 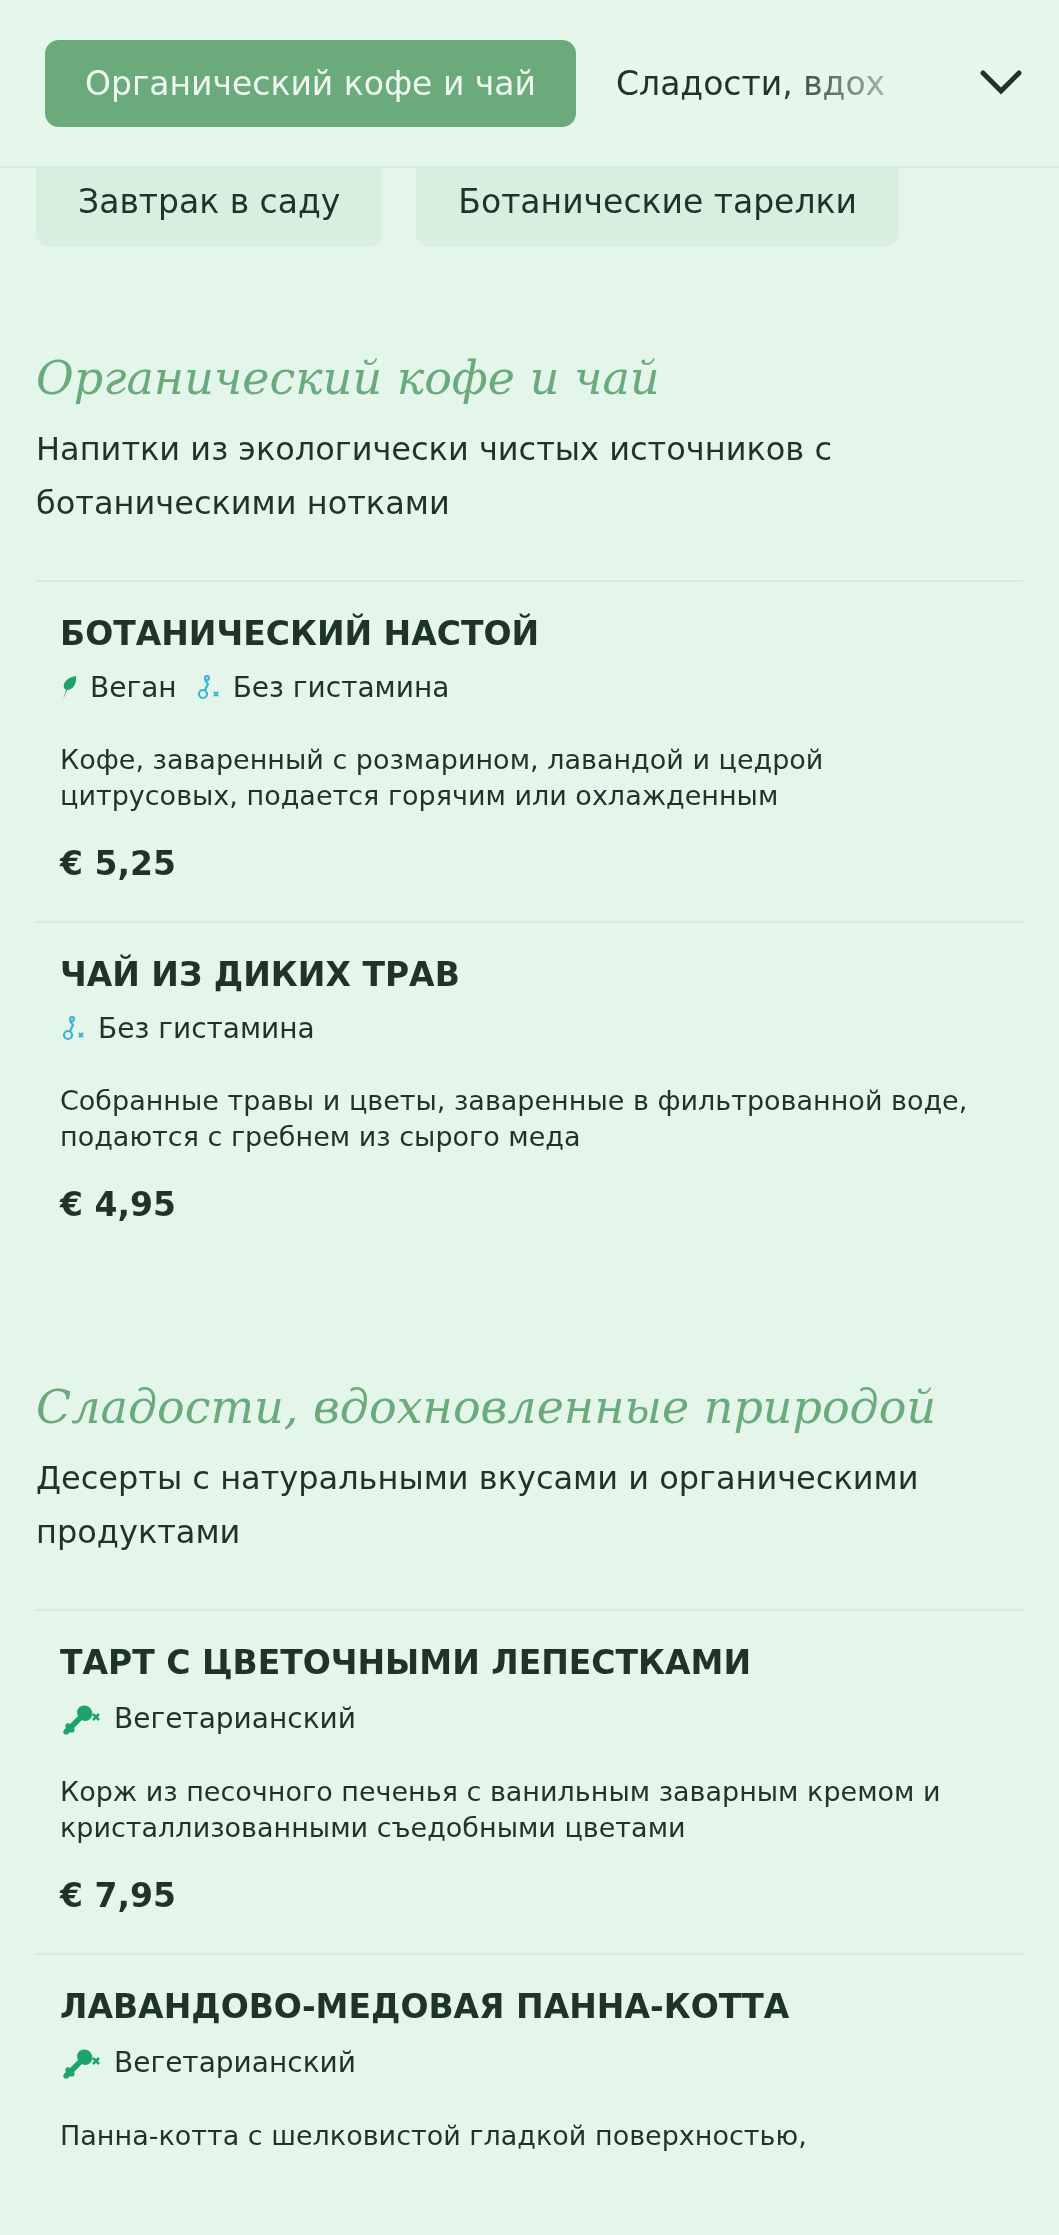 What do you see at coordinates (300, 634) in the screenshot?
I see `dish-name: БОТАНИЧЕСКИЙ НАСТОЙ` at bounding box center [300, 634].